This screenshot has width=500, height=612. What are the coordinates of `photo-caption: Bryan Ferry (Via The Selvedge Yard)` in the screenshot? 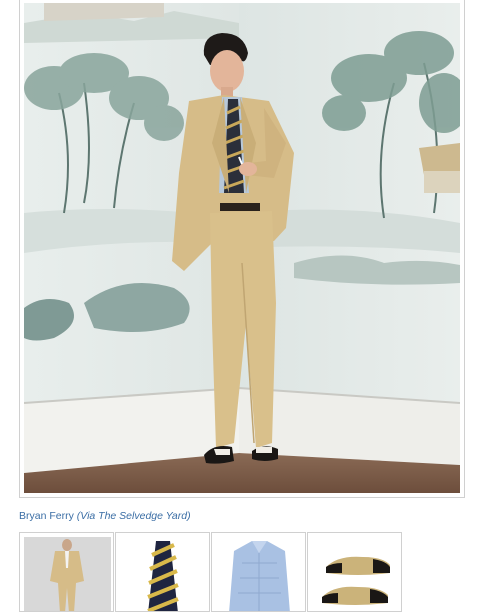 It's located at (105, 516).